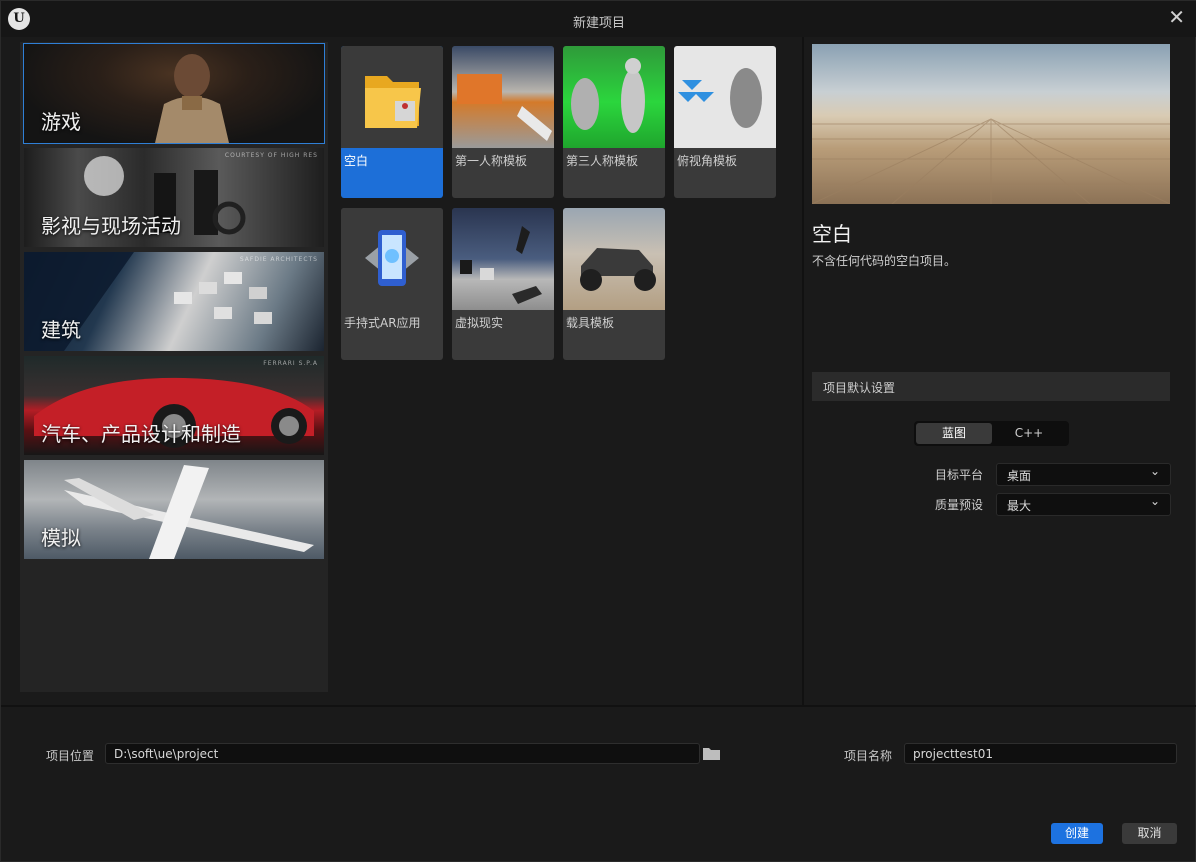  I want to click on template-third-person: 第三人称模板, so click(614, 122).